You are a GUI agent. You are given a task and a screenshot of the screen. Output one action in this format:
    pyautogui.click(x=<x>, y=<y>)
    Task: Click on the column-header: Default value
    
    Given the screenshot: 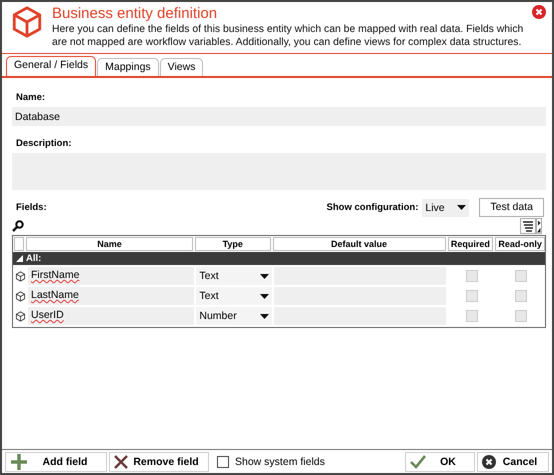 What is the action you would take?
    pyautogui.click(x=359, y=244)
    